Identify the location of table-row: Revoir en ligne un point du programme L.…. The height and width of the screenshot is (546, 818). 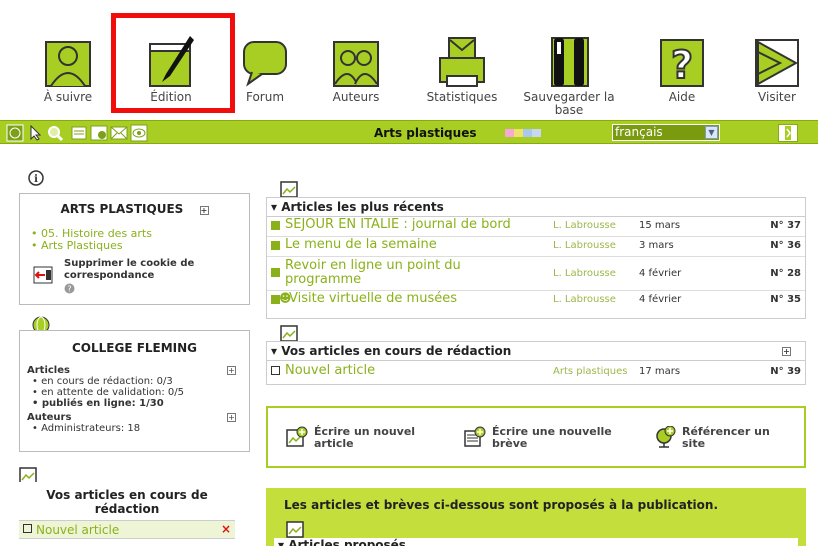
(536, 274).